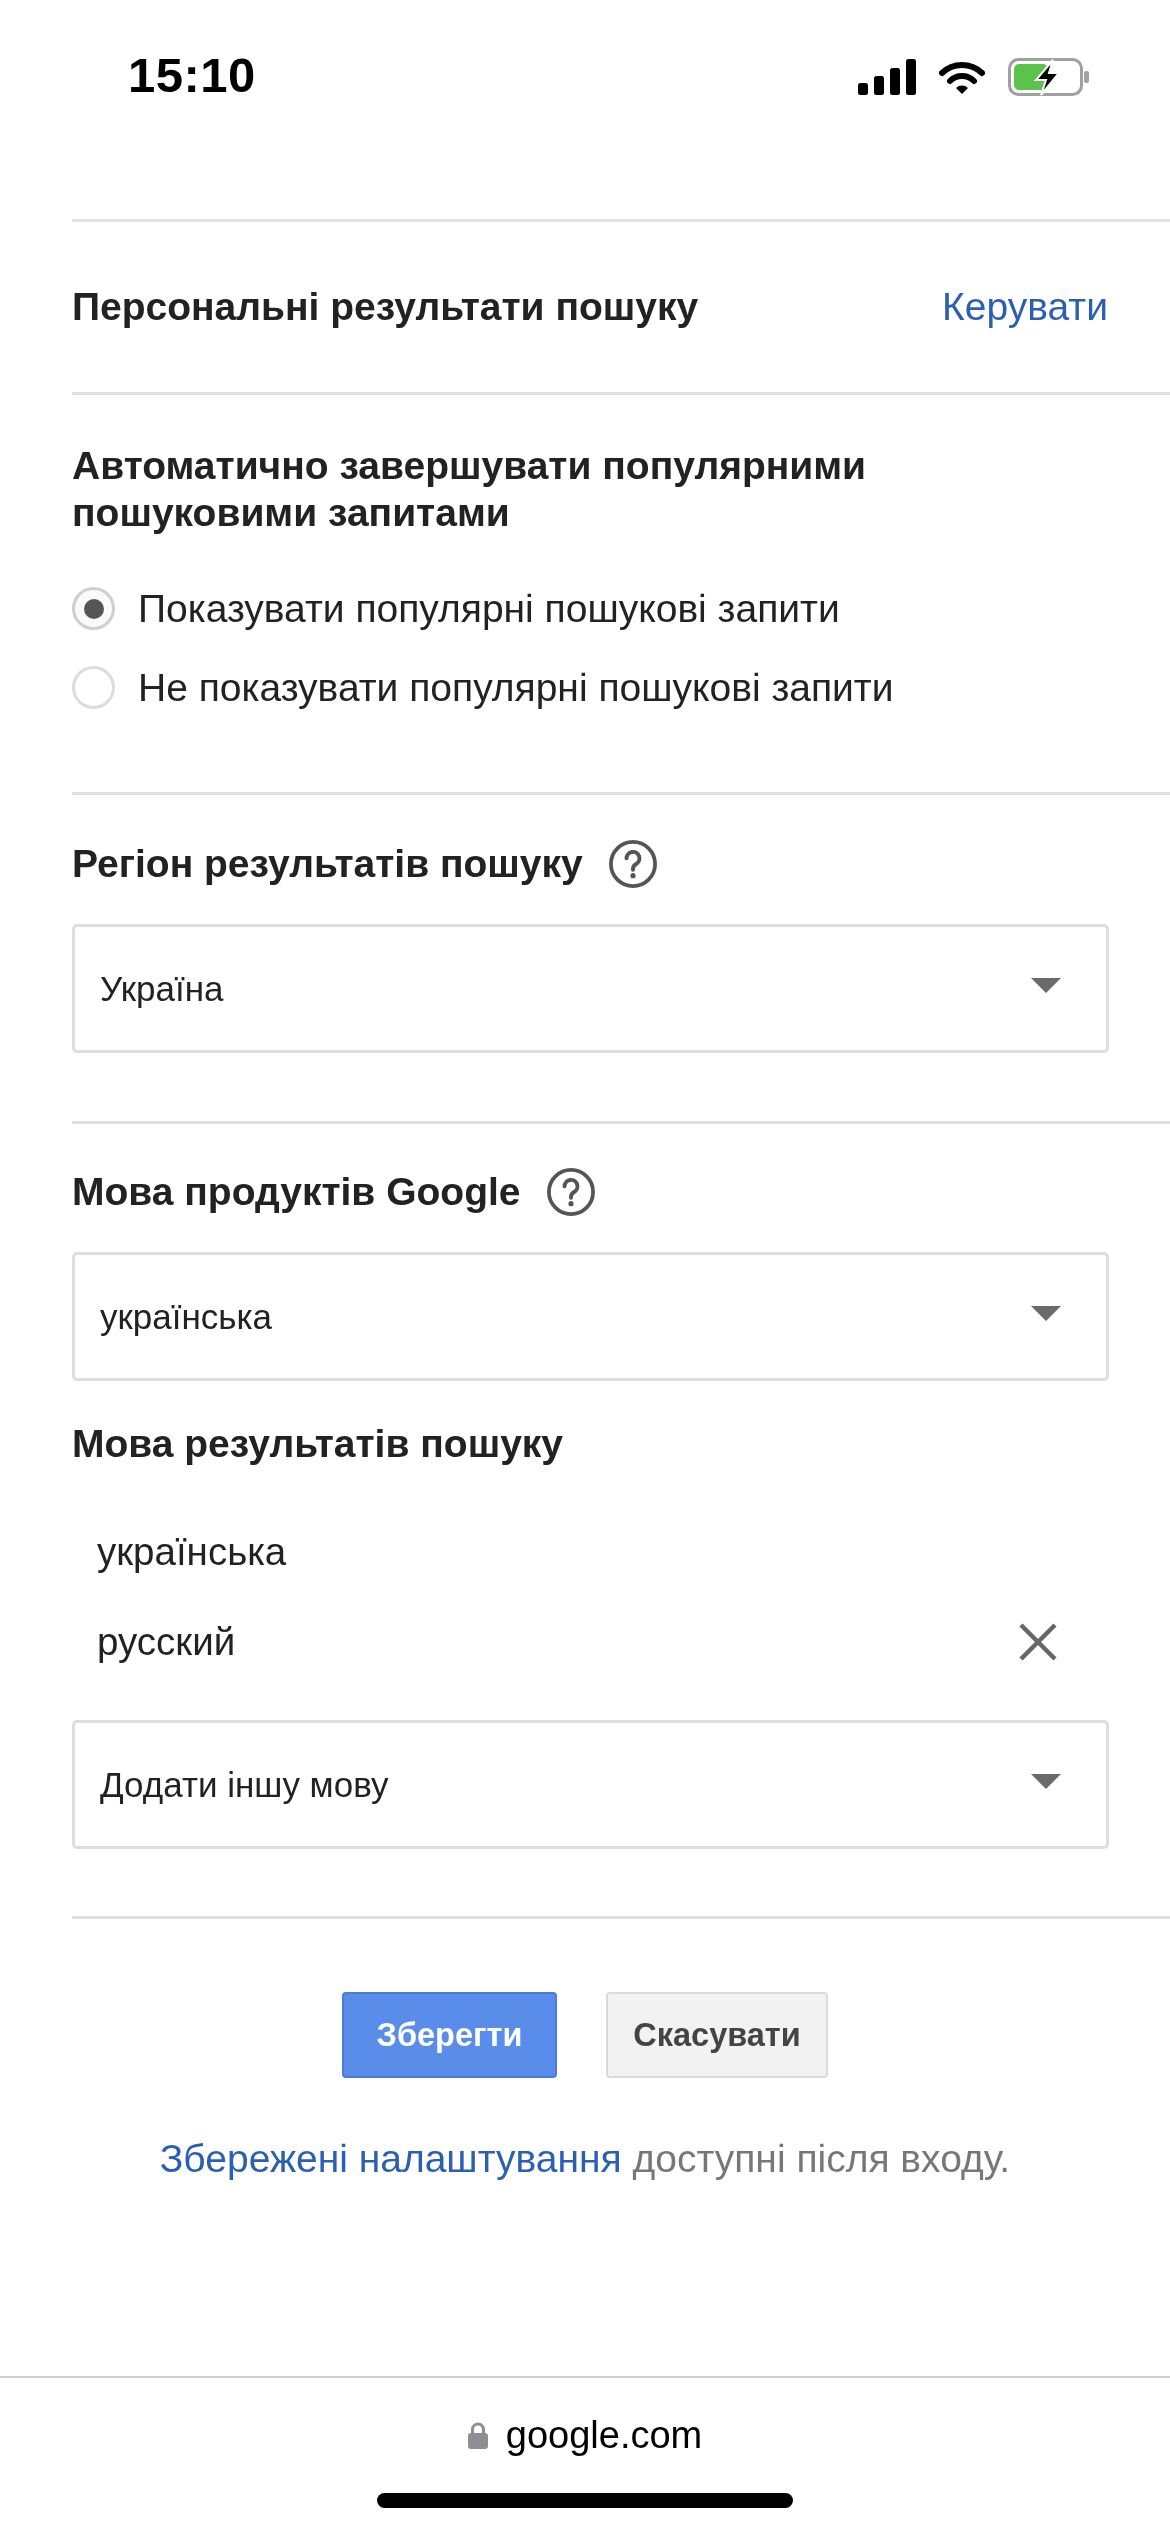  Describe the element at coordinates (296, 1192) in the screenshot. I see `section-title: Мова продуктів Google` at that location.